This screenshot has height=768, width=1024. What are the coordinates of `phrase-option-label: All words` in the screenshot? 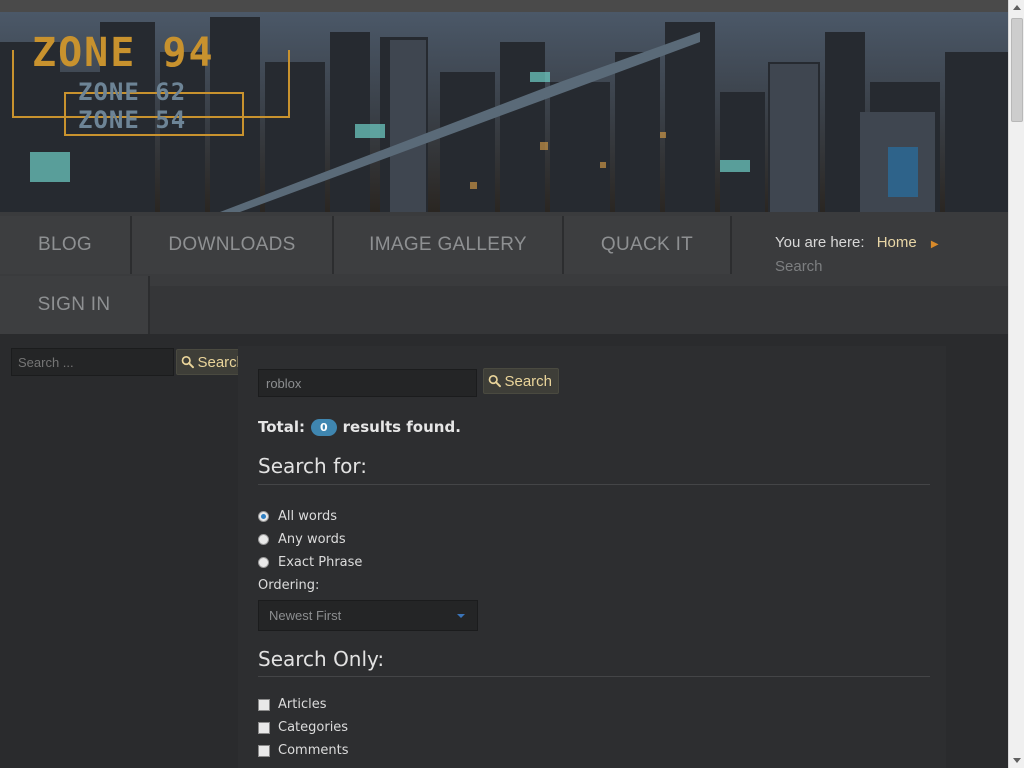 It's located at (307, 516).